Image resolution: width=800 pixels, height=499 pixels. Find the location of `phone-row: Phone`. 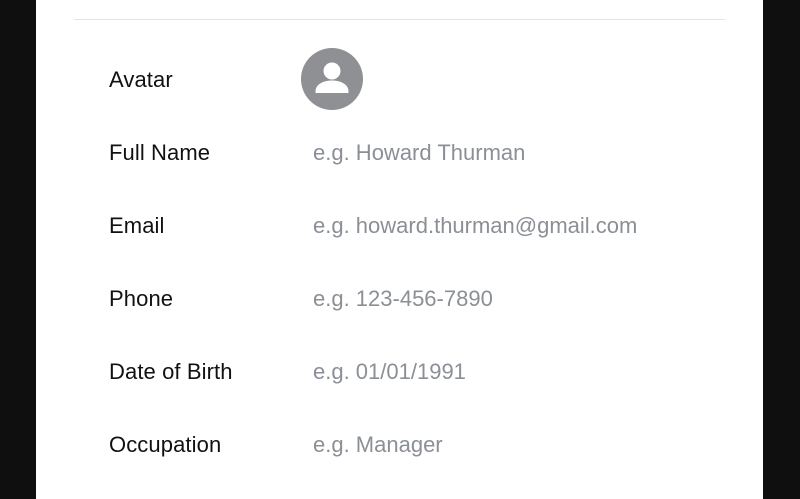

phone-row: Phone is located at coordinates (411, 299).